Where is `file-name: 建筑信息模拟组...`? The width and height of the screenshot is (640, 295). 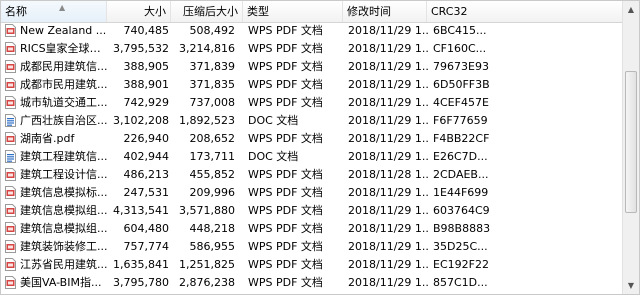 file-name: 建筑信息模拟组... is located at coordinates (64, 210).